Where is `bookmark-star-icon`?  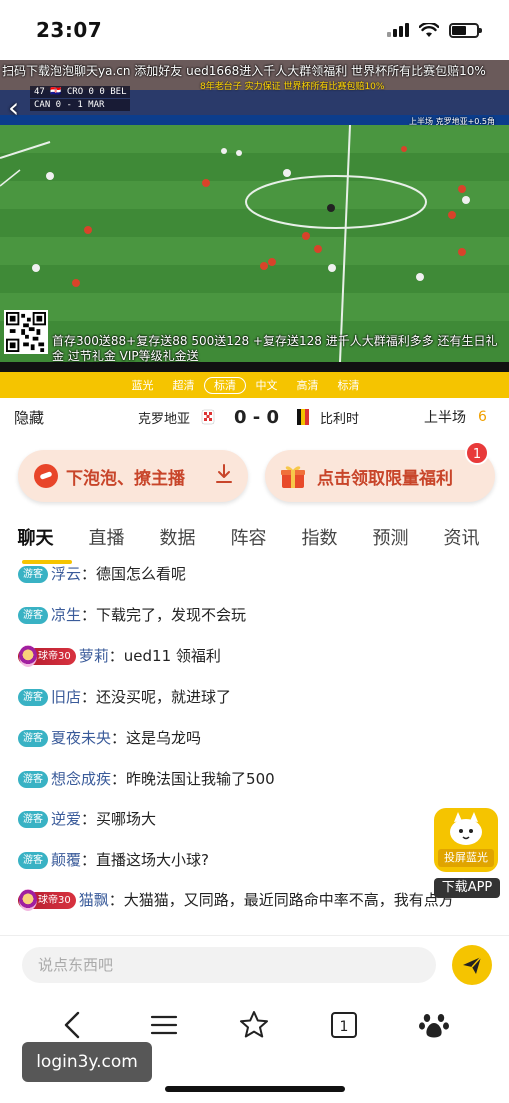 bookmark-star-icon is located at coordinates (254, 1025).